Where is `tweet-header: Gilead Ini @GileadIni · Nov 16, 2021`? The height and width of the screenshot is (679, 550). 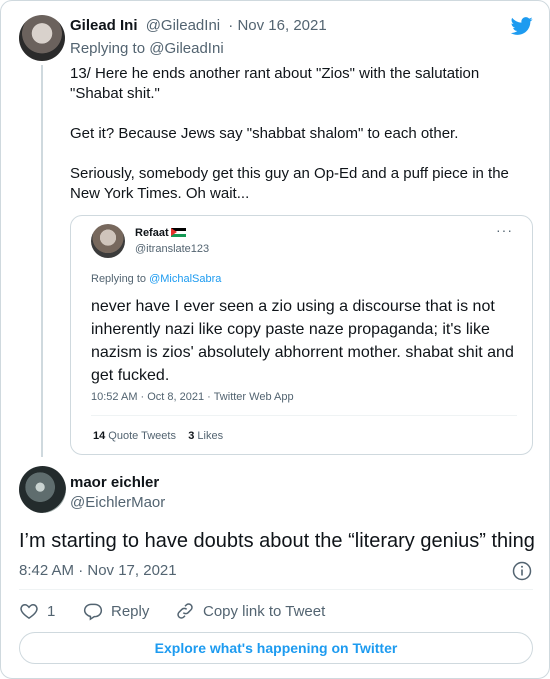
tweet-header: Gilead Ini @GileadIni · Nov 16, 2021 is located at coordinates (198, 25).